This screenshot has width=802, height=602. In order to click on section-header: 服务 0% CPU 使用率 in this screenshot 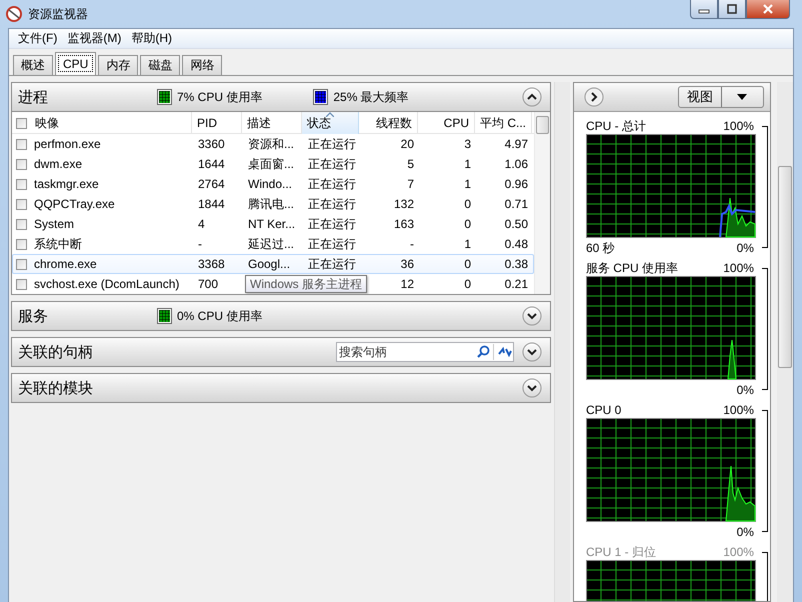, I will do `click(281, 316)`.